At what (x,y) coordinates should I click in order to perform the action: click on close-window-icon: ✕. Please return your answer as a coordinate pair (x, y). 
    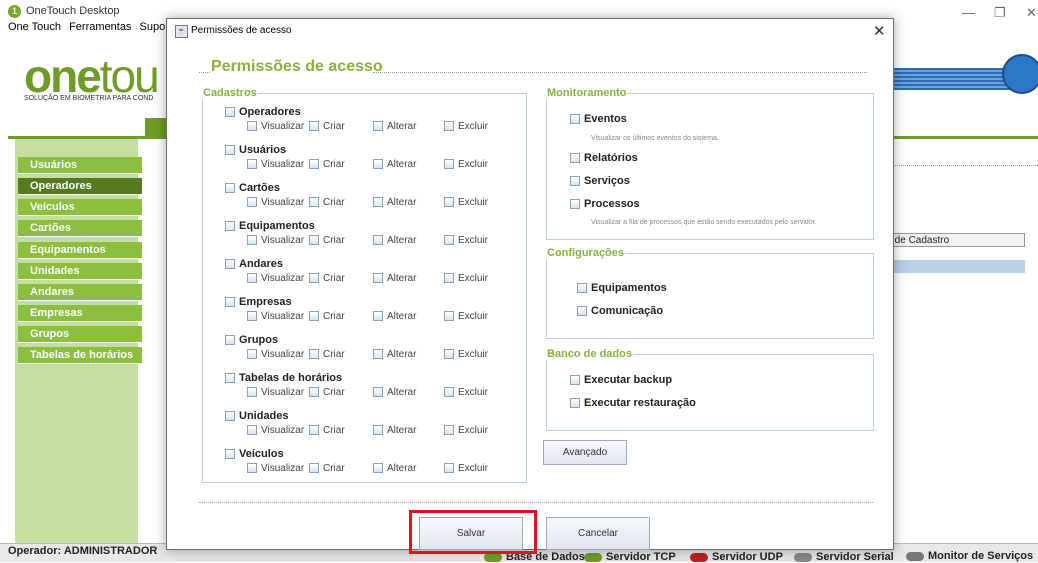
    Looking at the image, I should click on (1031, 13).